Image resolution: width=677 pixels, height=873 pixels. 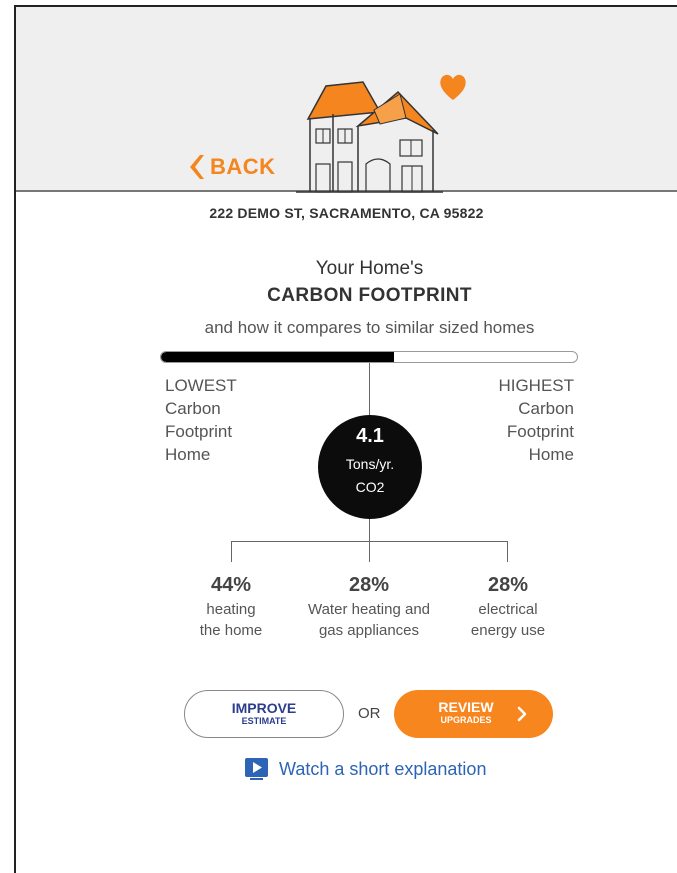 I want to click on footprint-value: 4.1, so click(x=370, y=436).